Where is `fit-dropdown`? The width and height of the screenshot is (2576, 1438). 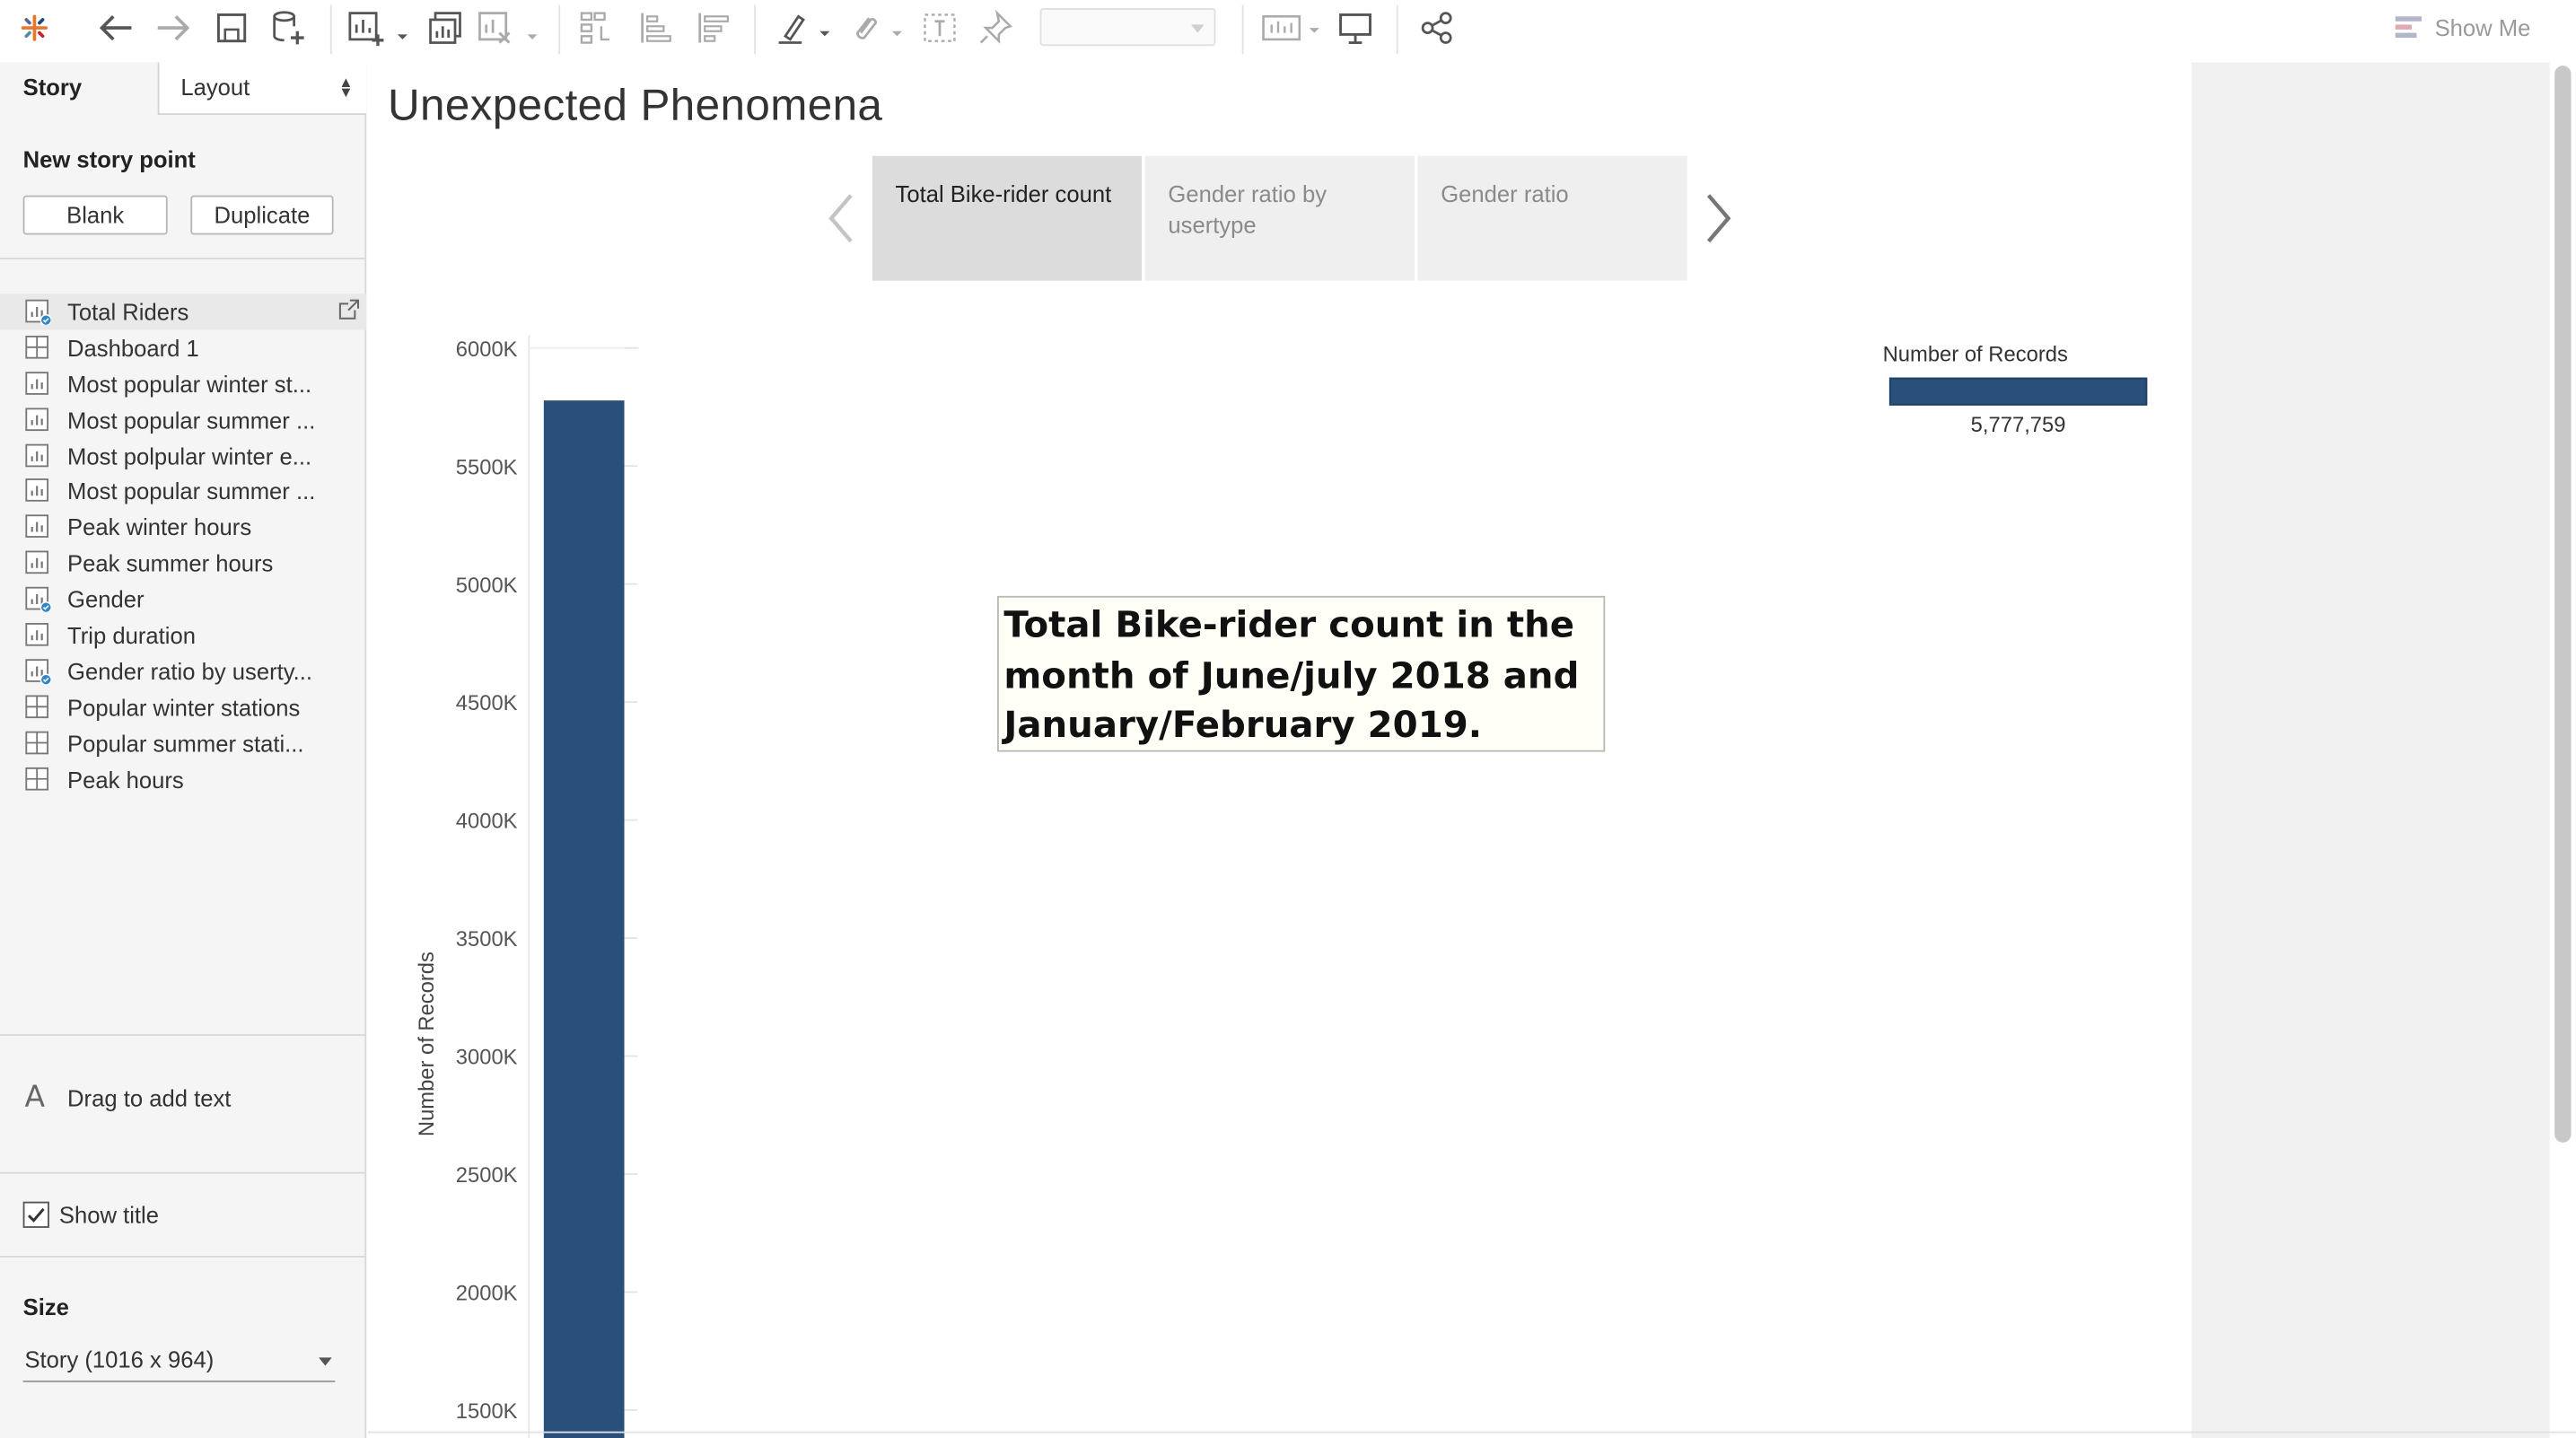 fit-dropdown is located at coordinates (1127, 27).